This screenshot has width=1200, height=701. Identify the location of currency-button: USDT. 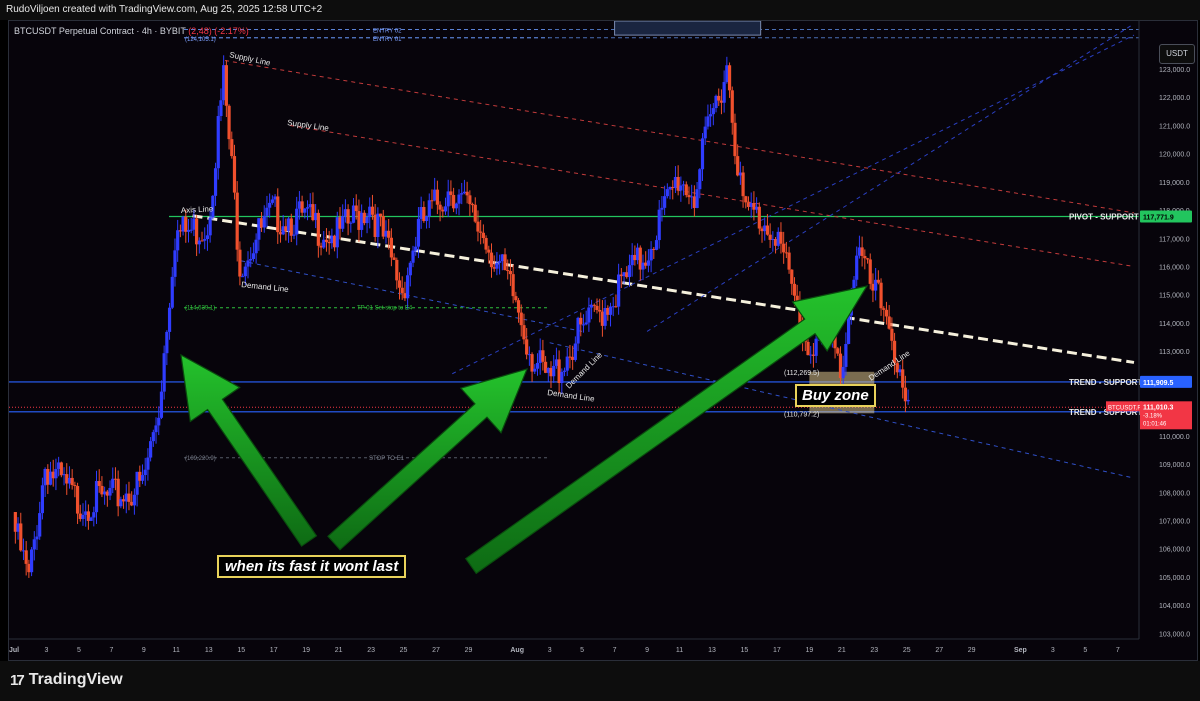
(1177, 54).